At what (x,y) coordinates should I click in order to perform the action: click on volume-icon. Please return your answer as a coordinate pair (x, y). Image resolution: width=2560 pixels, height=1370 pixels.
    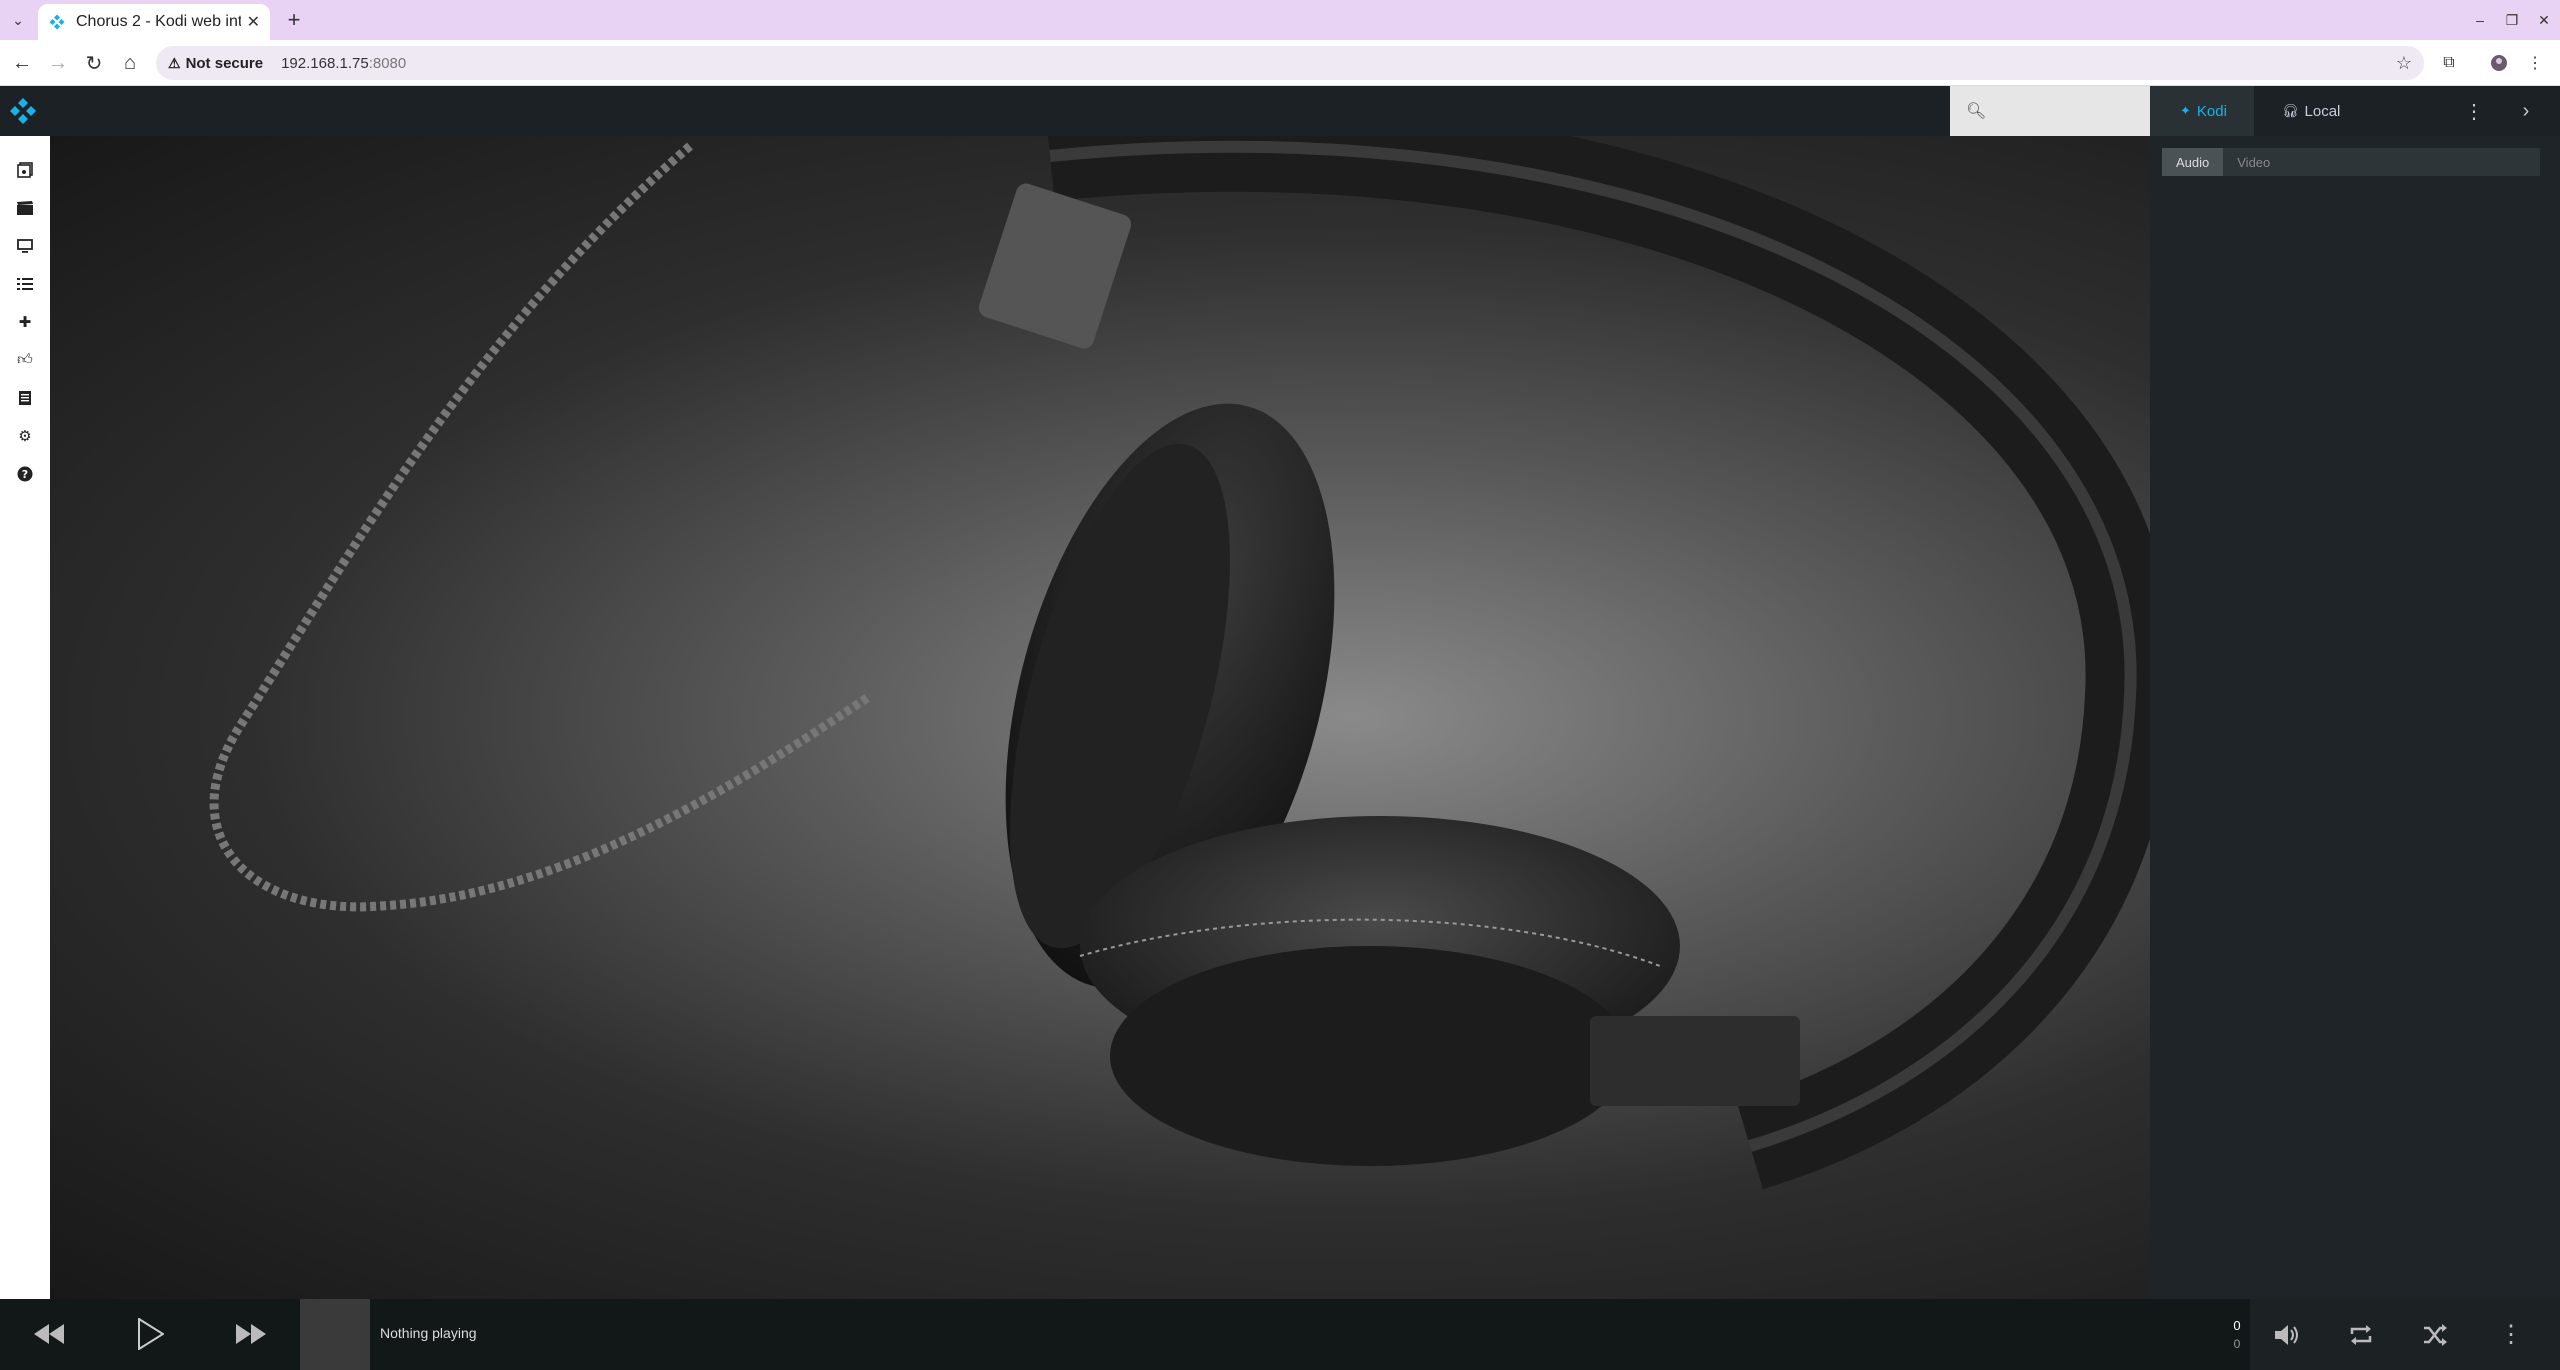
    Looking at the image, I should click on (2287, 1334).